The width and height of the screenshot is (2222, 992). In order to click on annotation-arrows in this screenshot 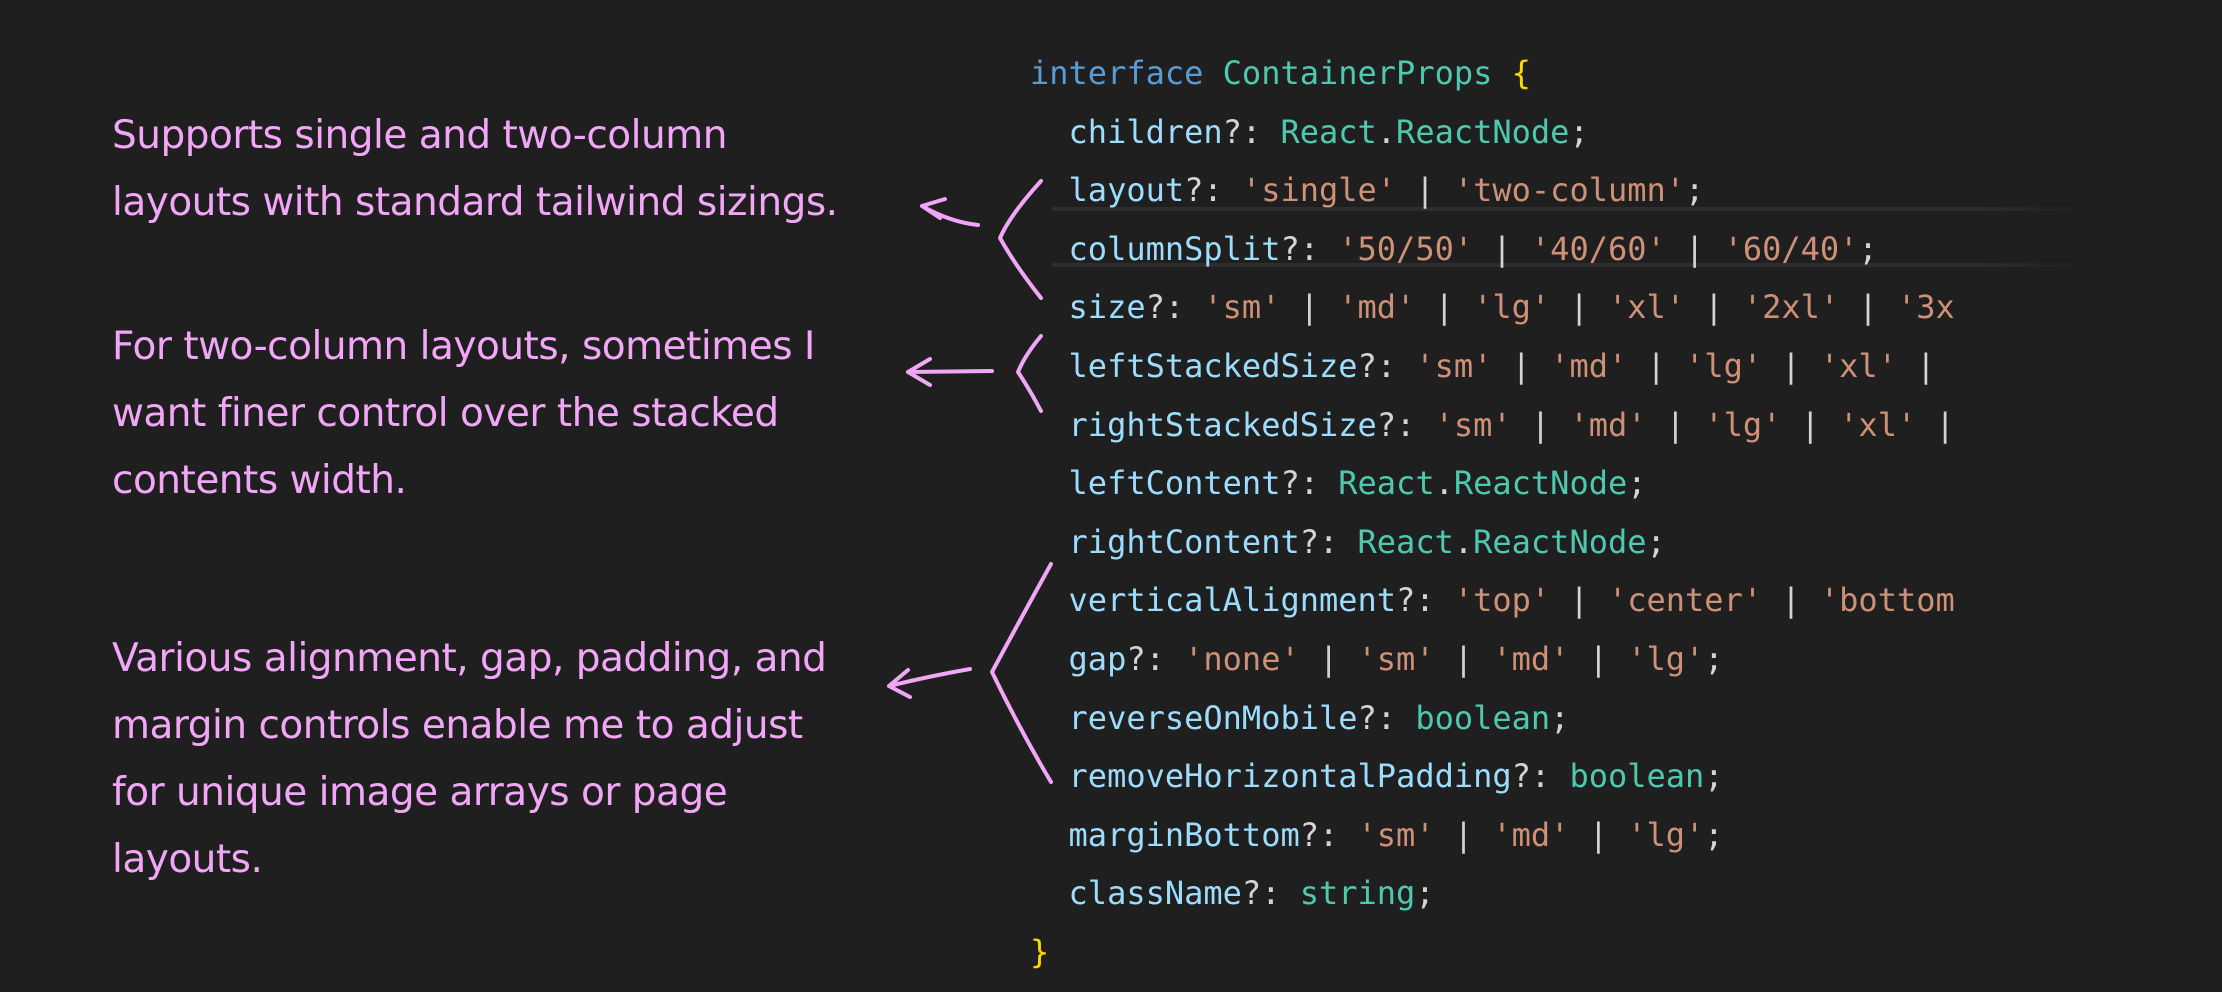, I will do `click(970, 481)`.